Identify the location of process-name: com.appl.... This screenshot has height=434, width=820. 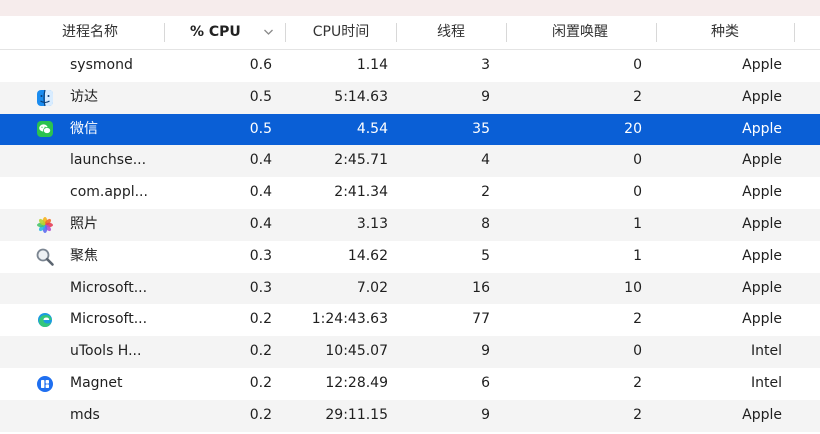
(109, 192).